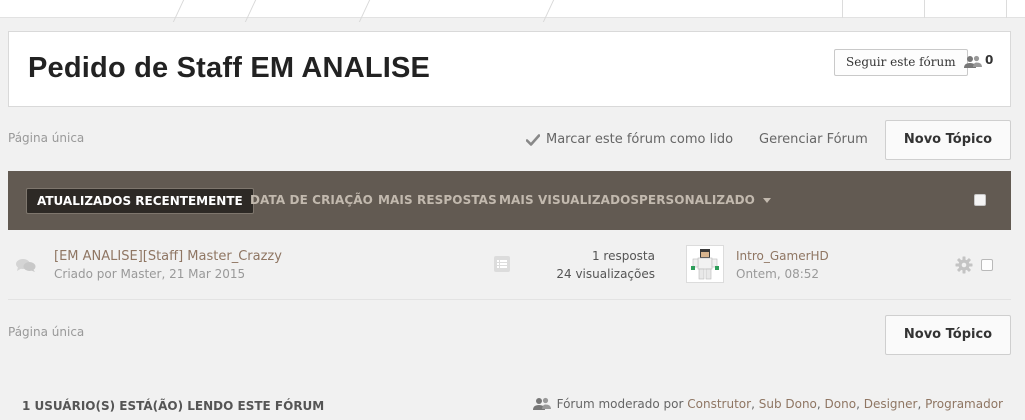 The image size is (1025, 420). Describe the element at coordinates (620, 404) in the screenshot. I see `moderated-by-label: Fórum moderado por` at that location.